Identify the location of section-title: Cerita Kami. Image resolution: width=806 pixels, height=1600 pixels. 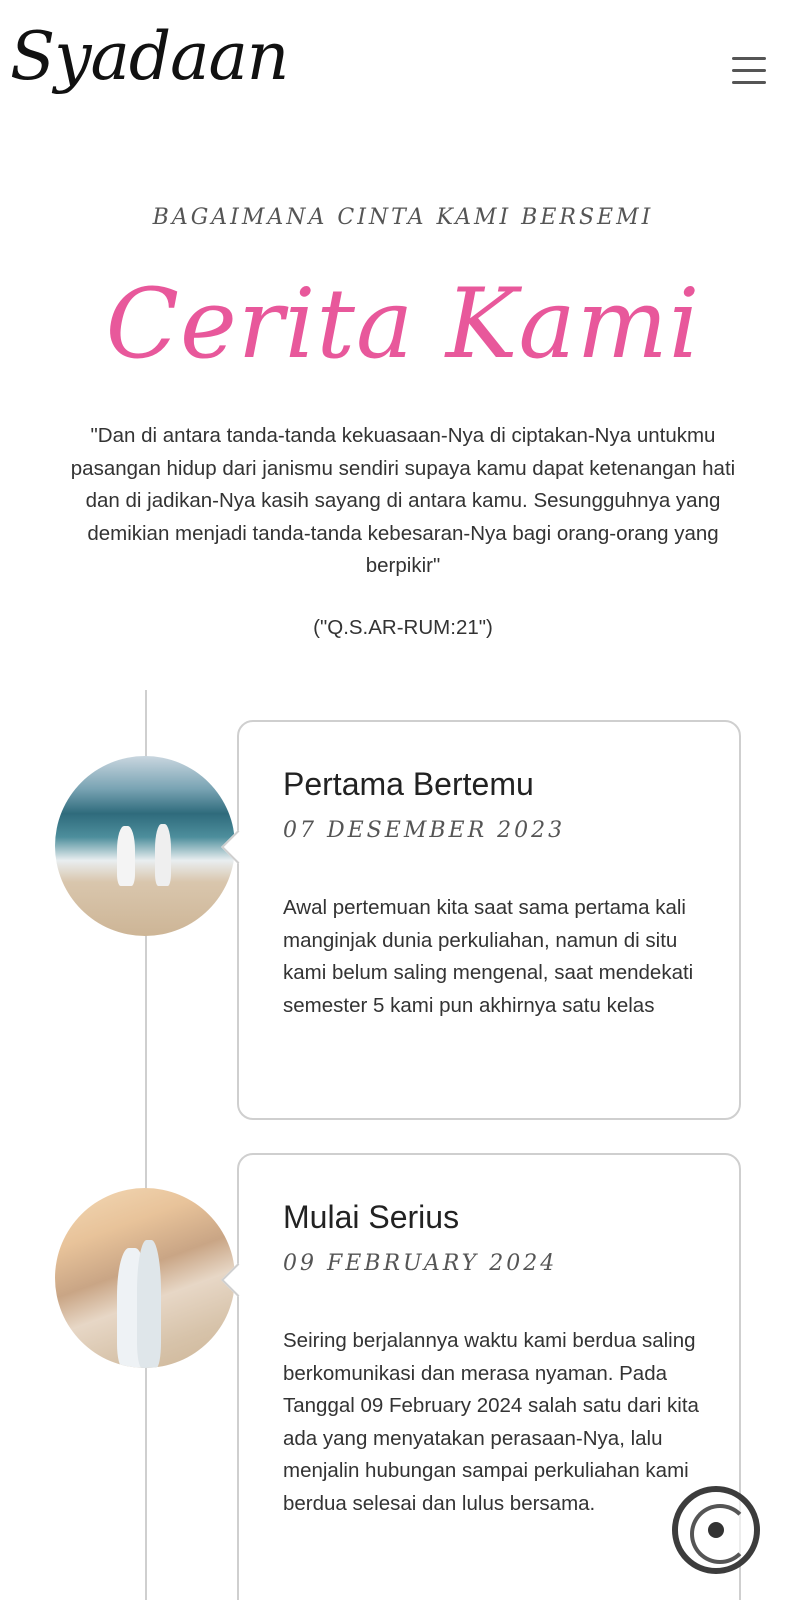
(403, 324).